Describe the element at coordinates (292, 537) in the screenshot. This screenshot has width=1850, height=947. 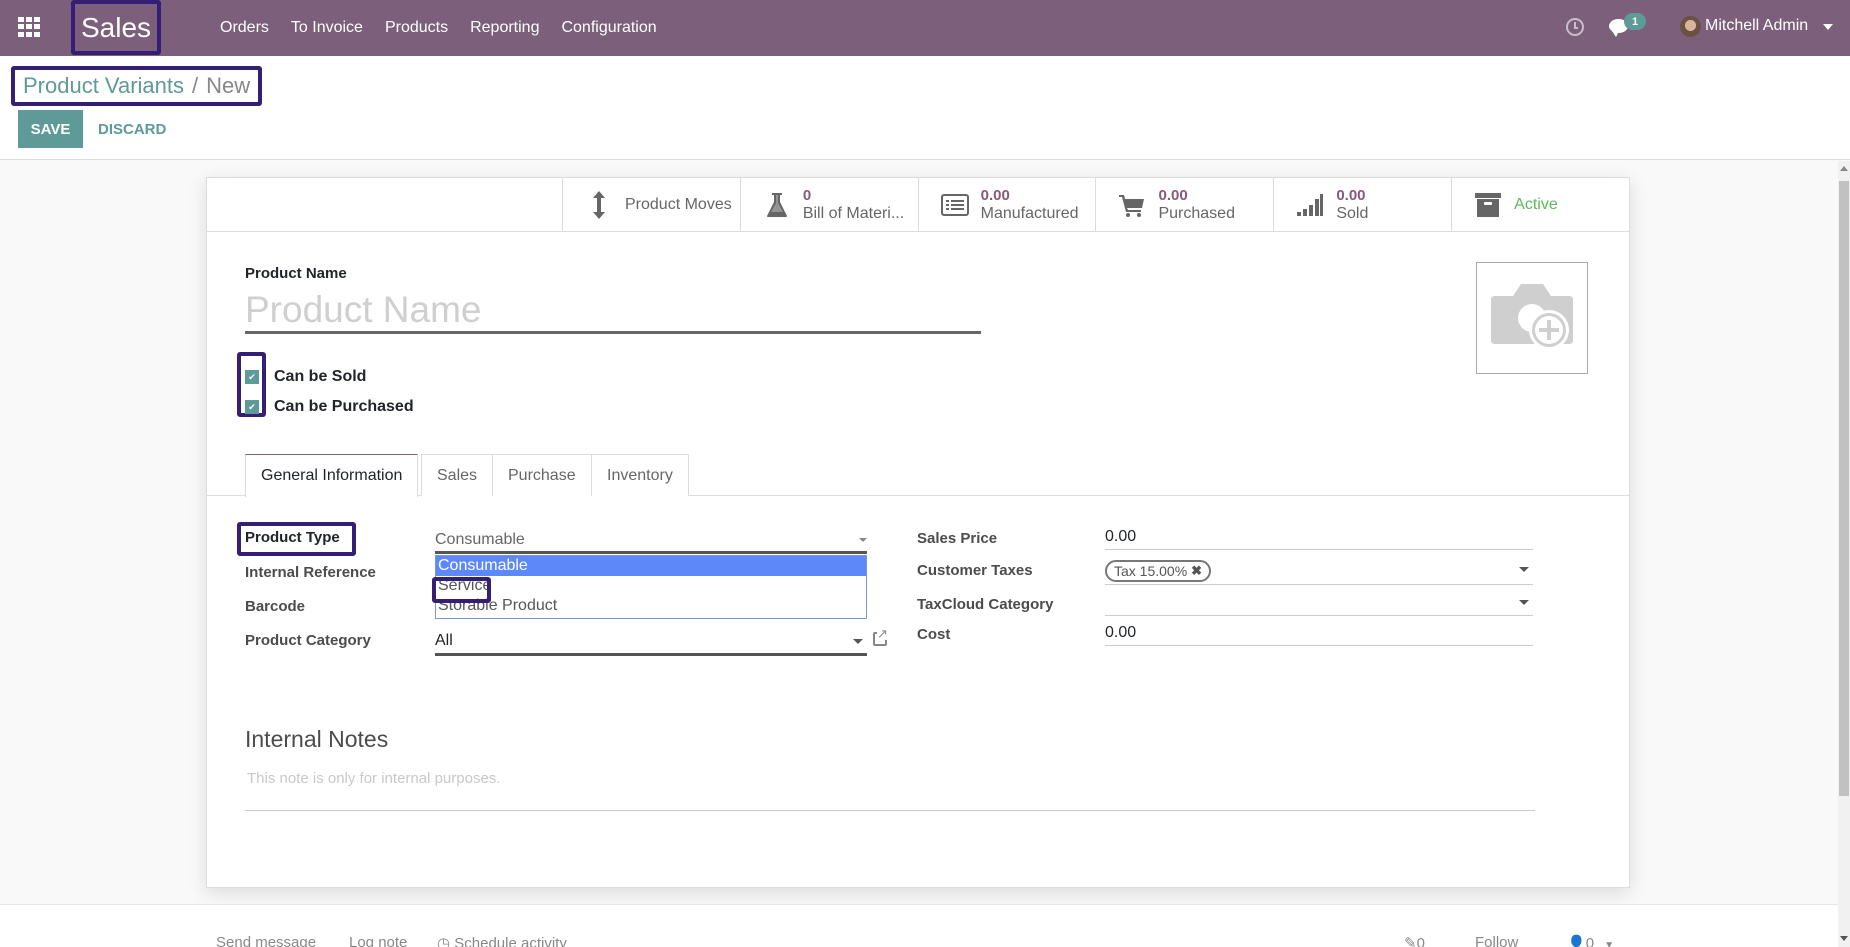
I see `product-type-label: Product Type` at that location.